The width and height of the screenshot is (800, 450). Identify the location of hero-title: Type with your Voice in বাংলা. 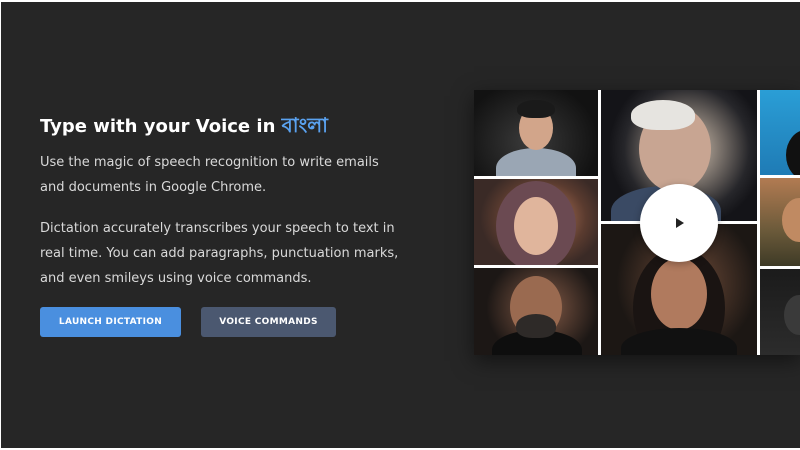
(184, 126).